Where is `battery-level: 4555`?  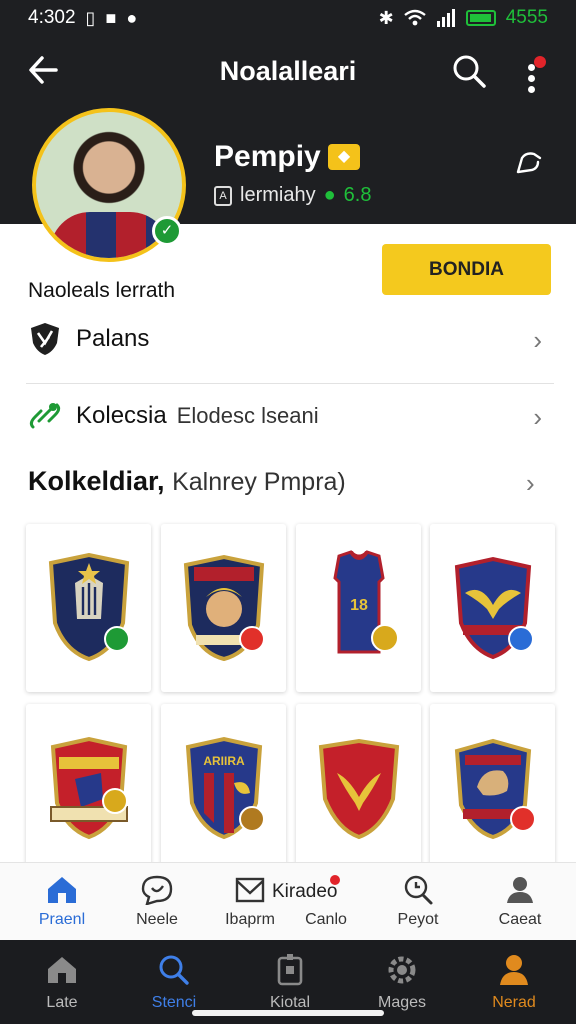
battery-level: 4555 is located at coordinates (526, 17).